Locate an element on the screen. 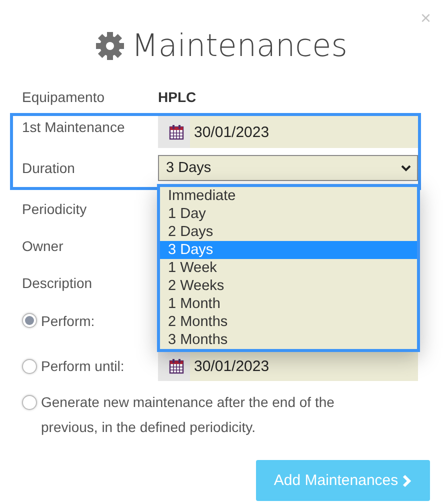 The height and width of the screenshot is (504, 443). dialog-title: Maintenances is located at coordinates (240, 46).